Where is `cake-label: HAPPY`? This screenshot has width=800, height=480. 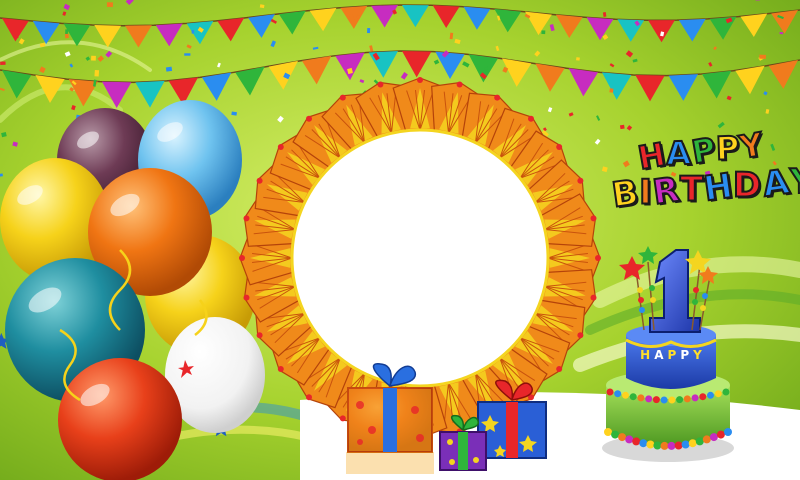 cake-label: HAPPY is located at coordinates (673, 355).